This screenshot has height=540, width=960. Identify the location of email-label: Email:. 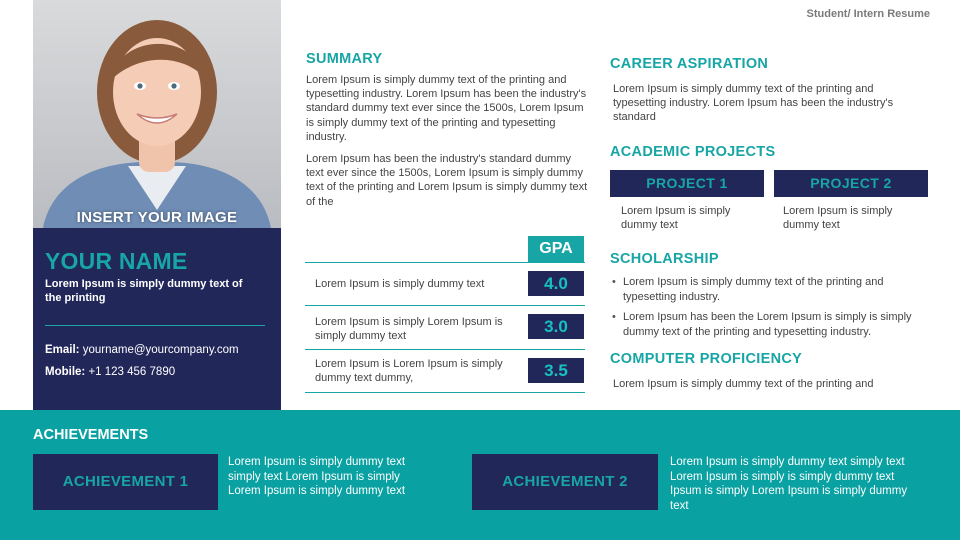
(62, 350).